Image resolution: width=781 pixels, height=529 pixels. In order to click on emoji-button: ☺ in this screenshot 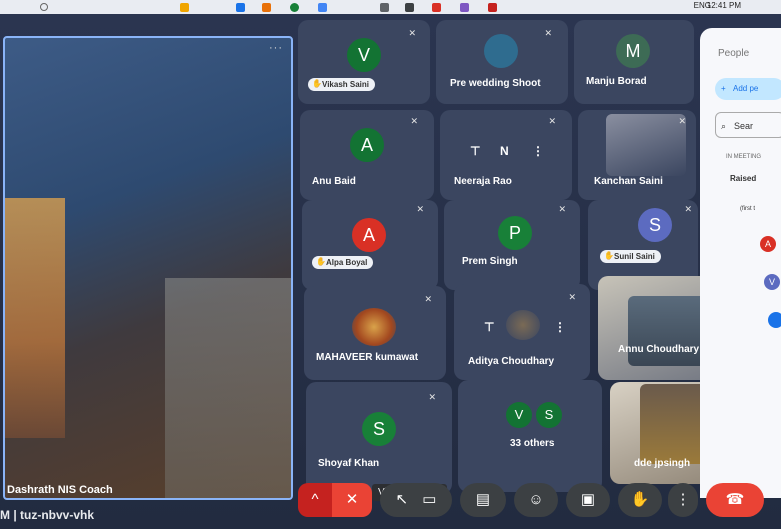, I will do `click(536, 500)`.